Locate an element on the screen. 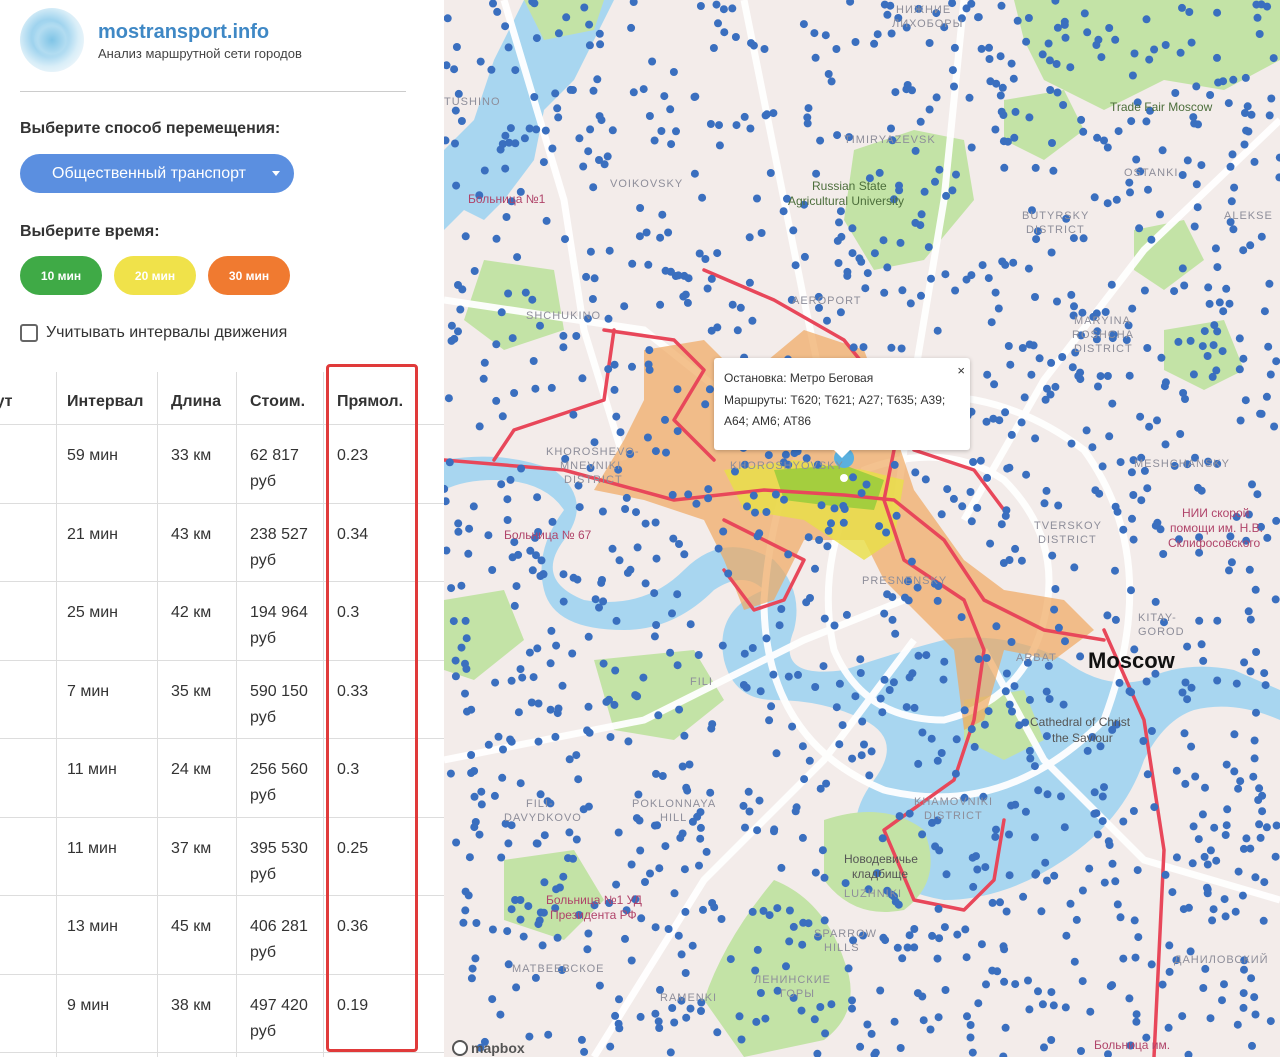 This screenshot has height=1057, width=1280. map-label: MNEVNIKI is located at coordinates (591, 466).